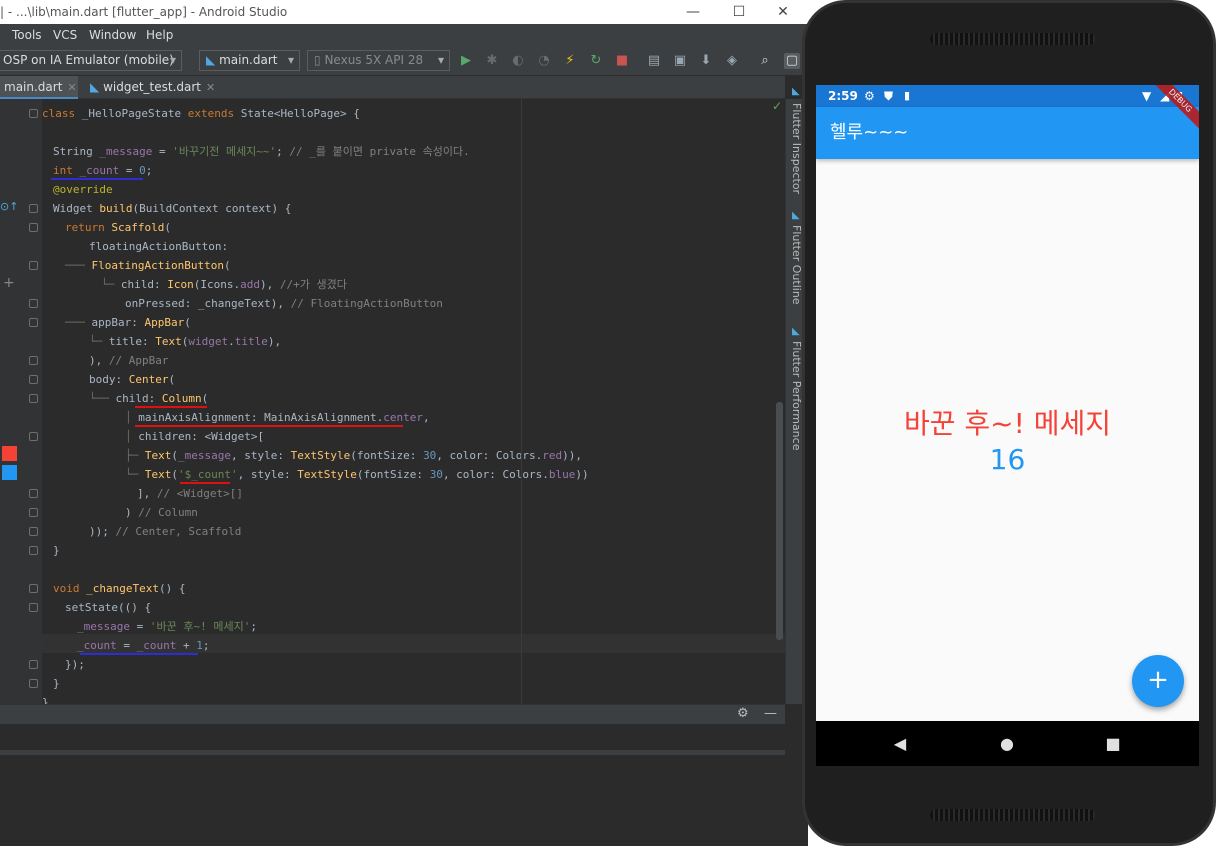 The width and height of the screenshot is (1216, 846). I want to click on profile-icon: ◔, so click(544, 61).